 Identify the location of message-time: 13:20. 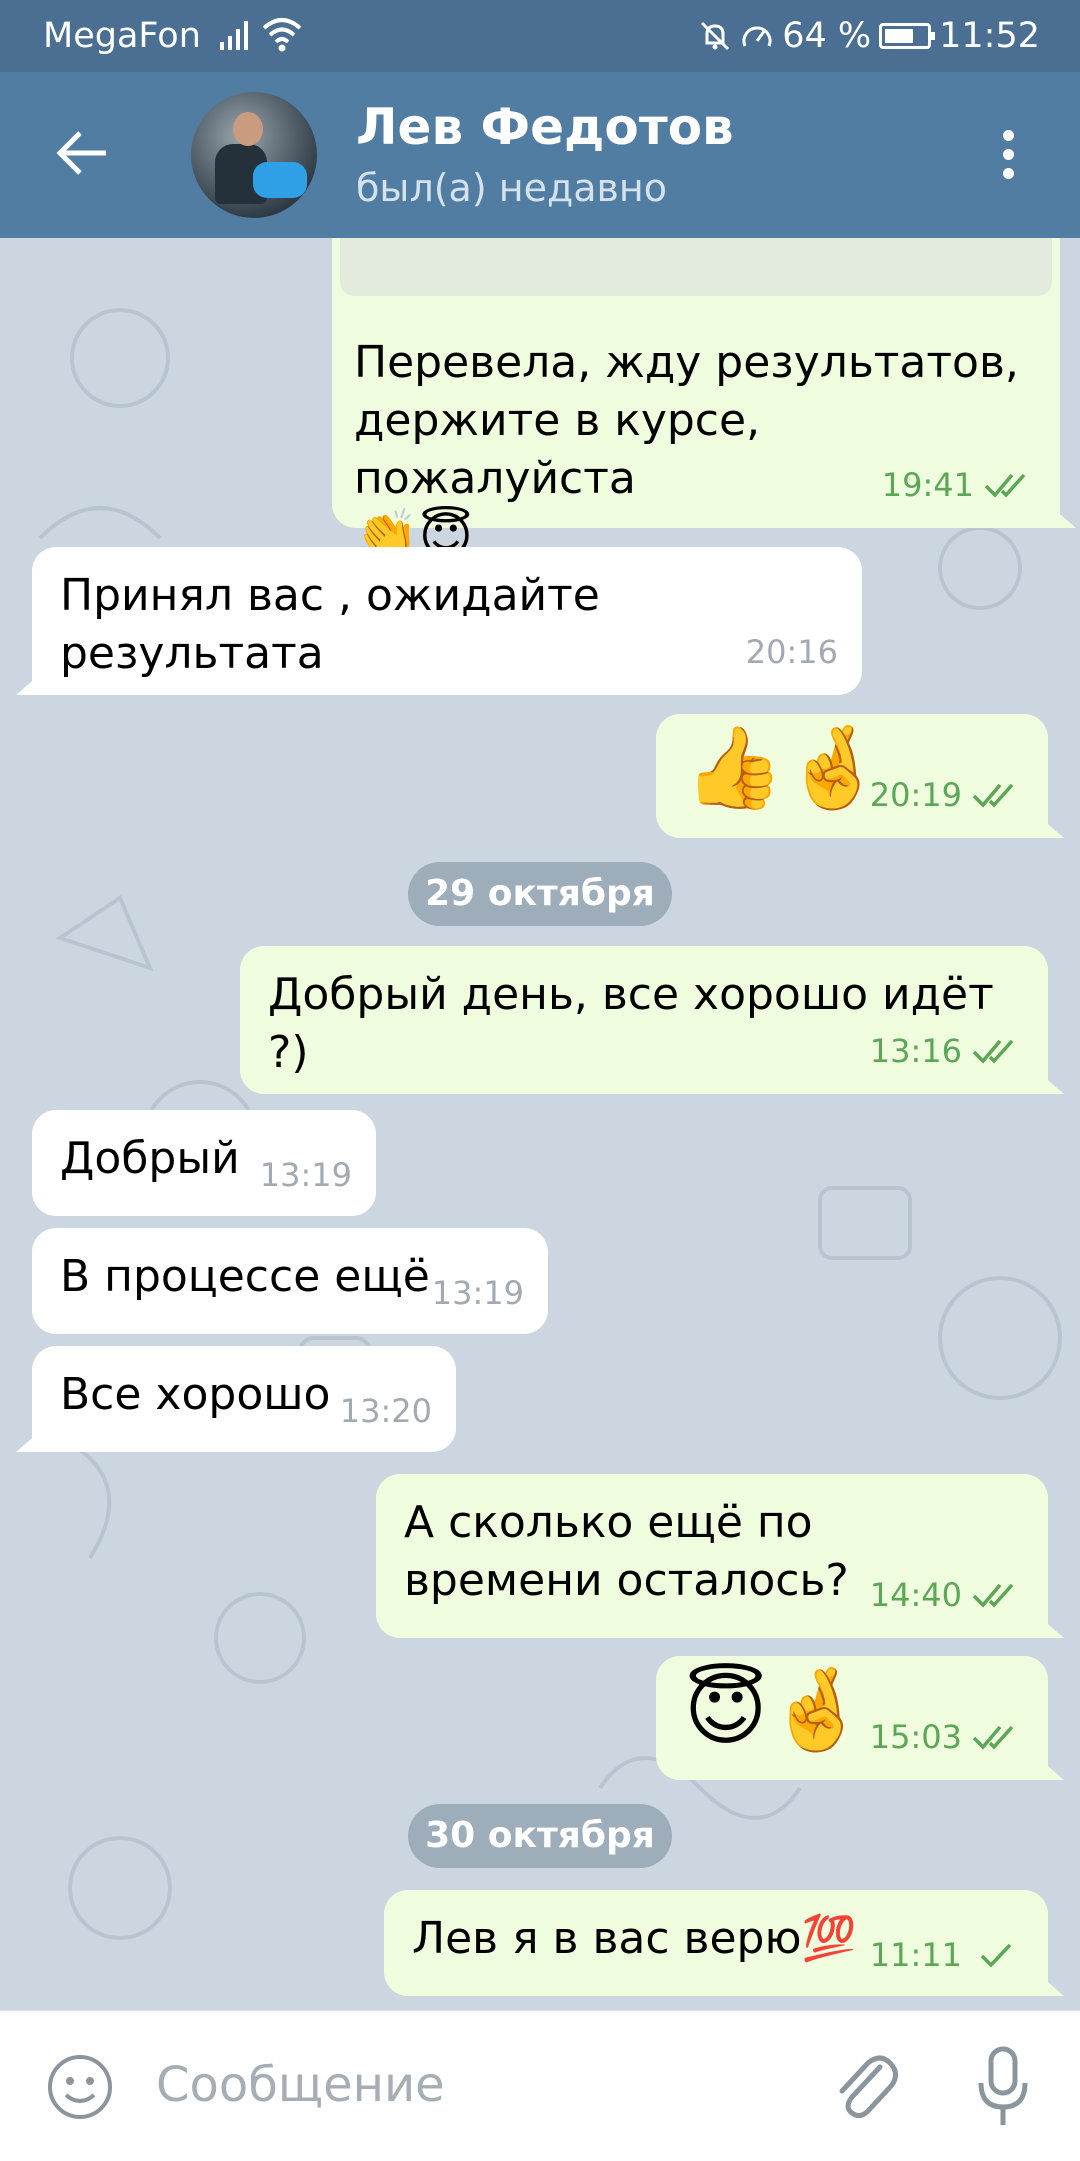
(385, 1411).